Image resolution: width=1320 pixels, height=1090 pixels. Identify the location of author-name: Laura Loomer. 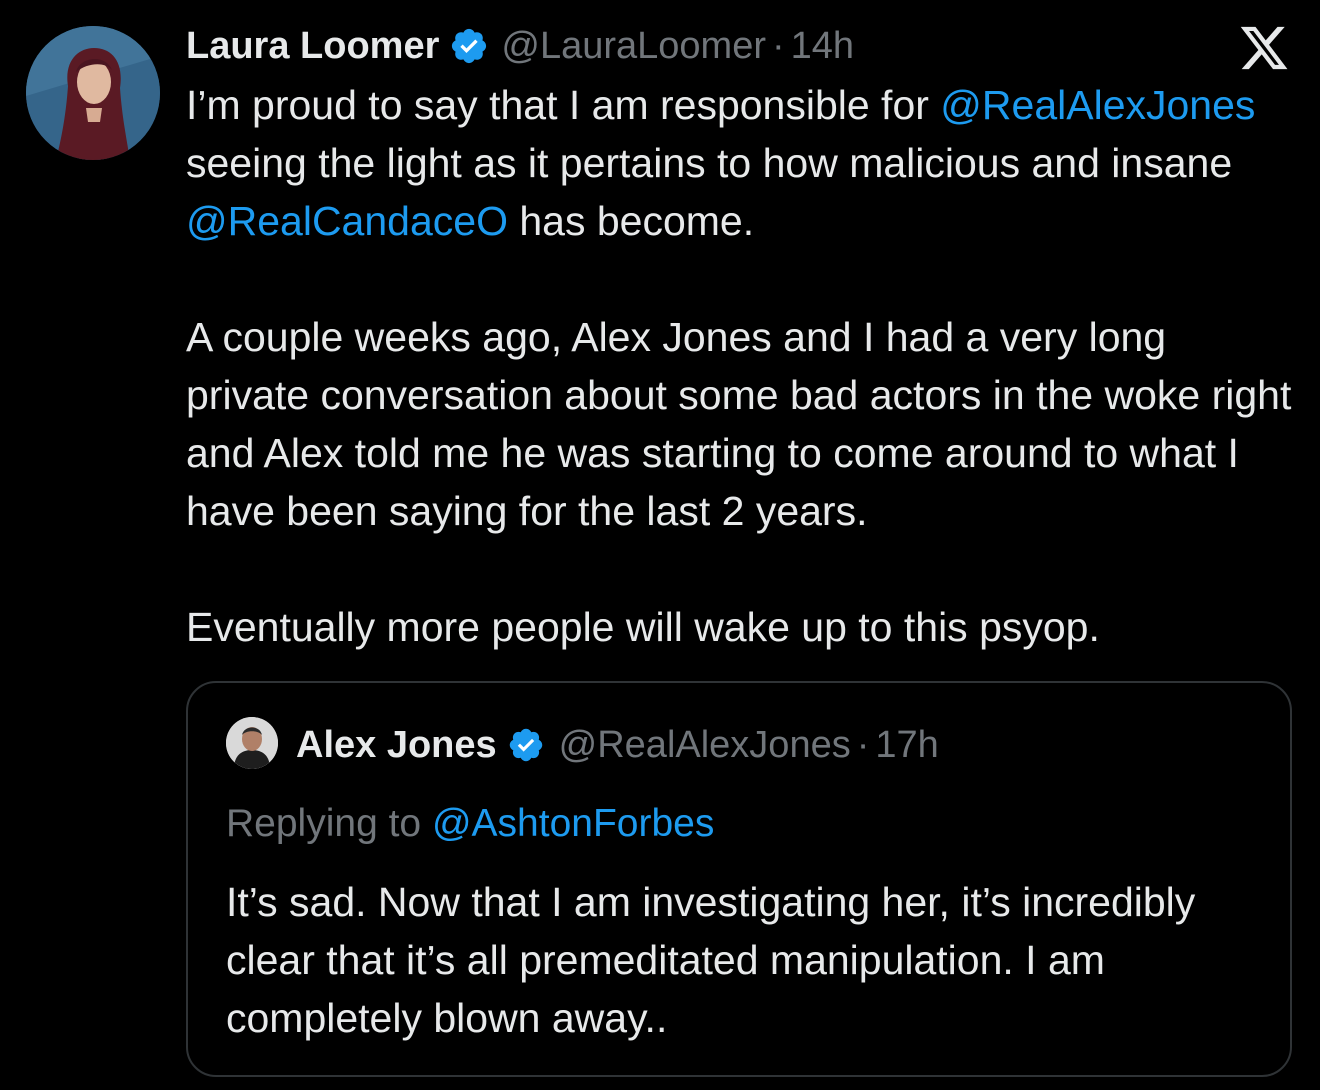
(312, 46).